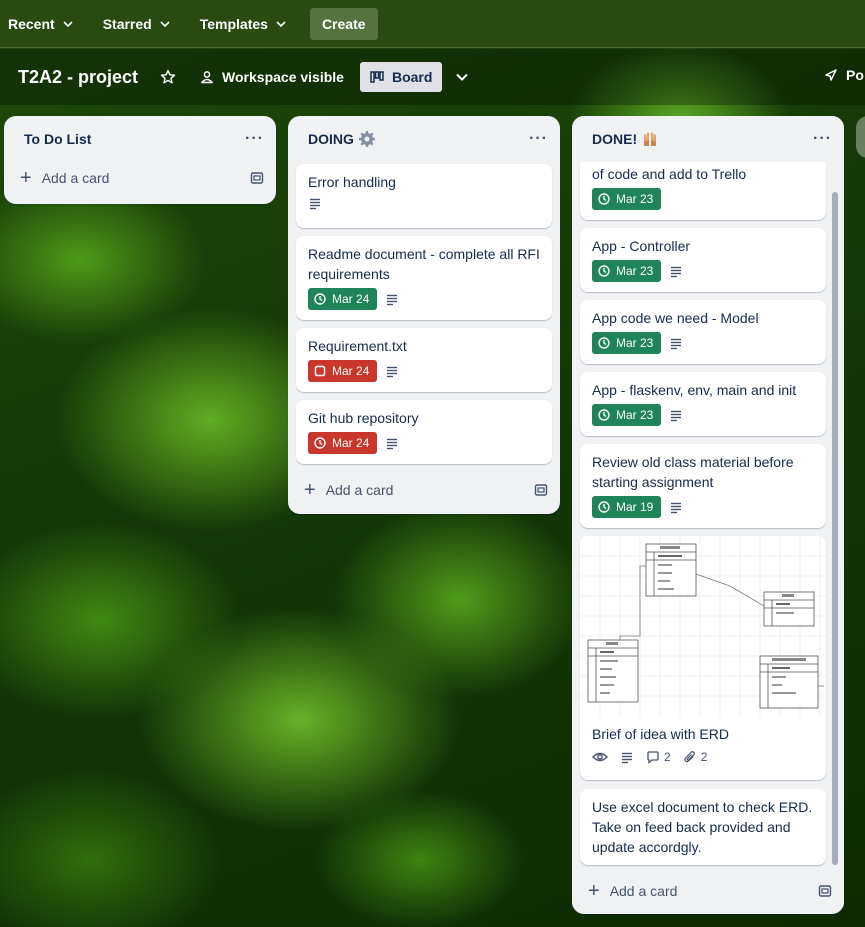 This screenshot has height=927, width=865. I want to click on list-title: DOING, so click(342, 139).